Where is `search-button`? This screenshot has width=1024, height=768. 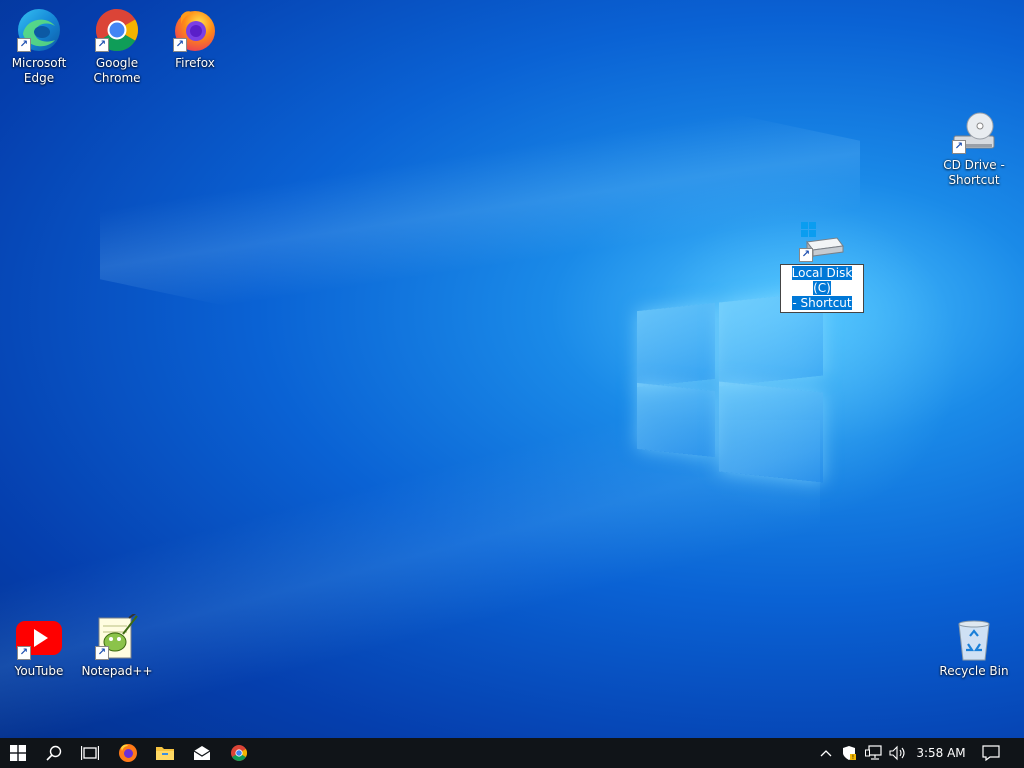
search-button is located at coordinates (54, 753).